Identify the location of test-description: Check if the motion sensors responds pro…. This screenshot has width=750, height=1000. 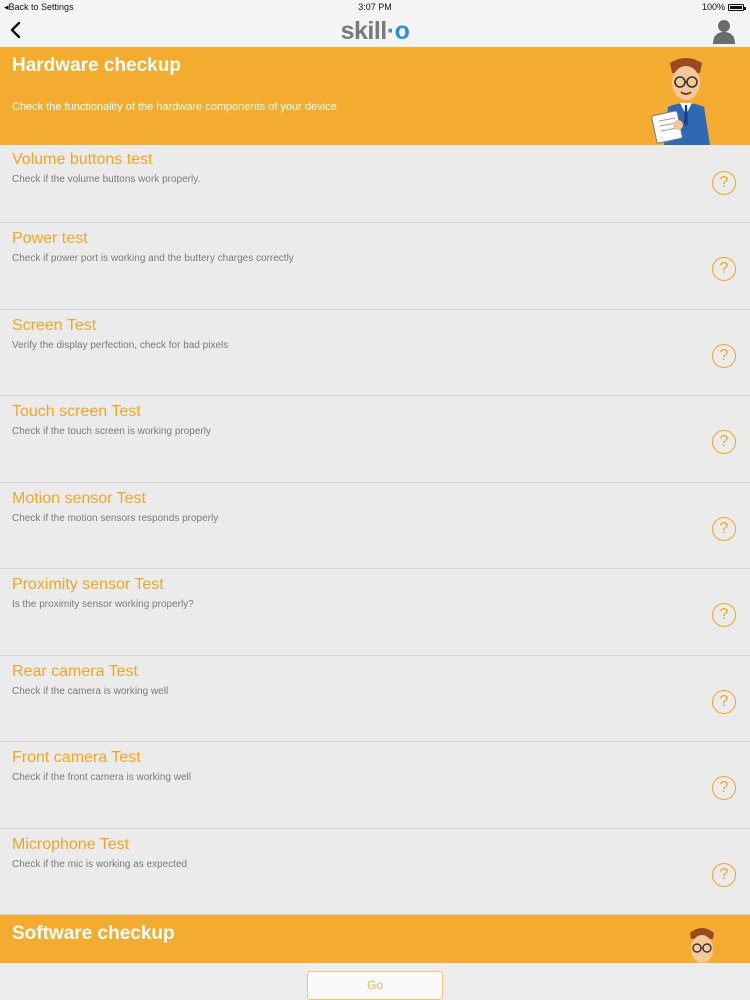
(115, 518).